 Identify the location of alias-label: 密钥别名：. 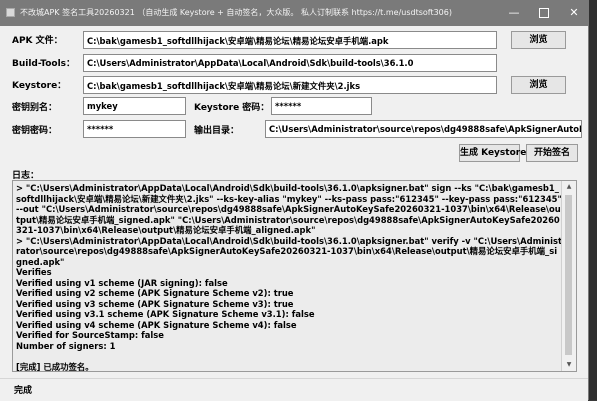
(35, 108).